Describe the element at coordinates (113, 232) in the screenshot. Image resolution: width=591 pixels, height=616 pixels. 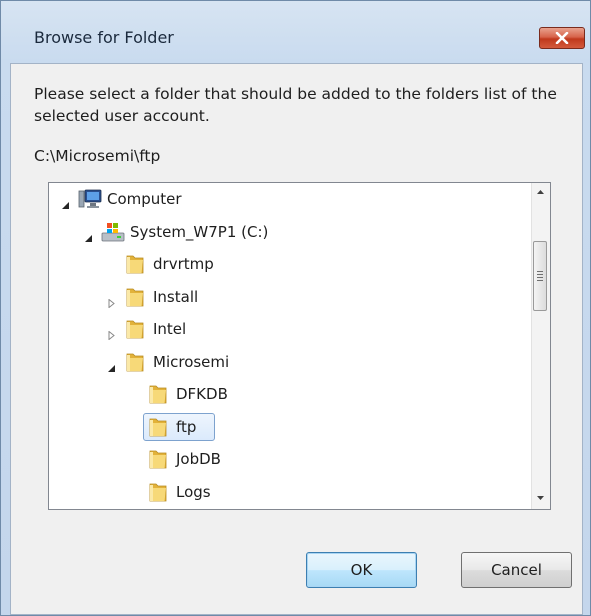
I see `drive-icon` at that location.